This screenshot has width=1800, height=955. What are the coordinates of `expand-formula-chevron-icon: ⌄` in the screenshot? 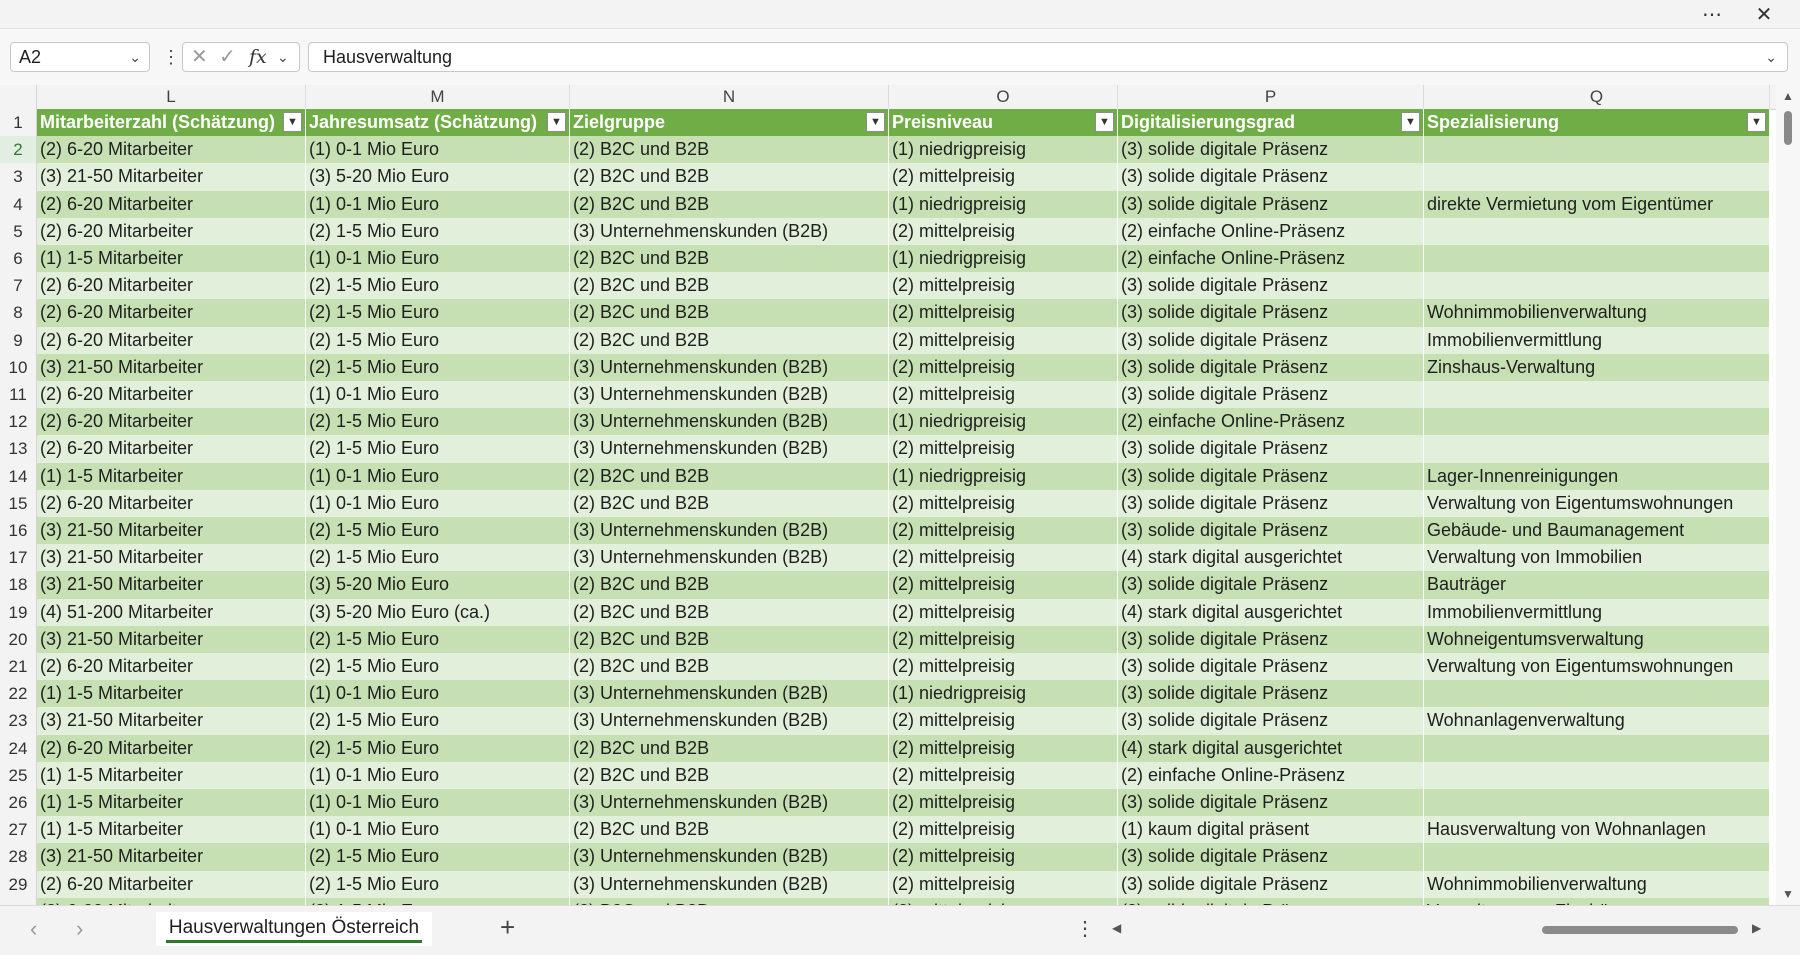 It's located at (1771, 57).